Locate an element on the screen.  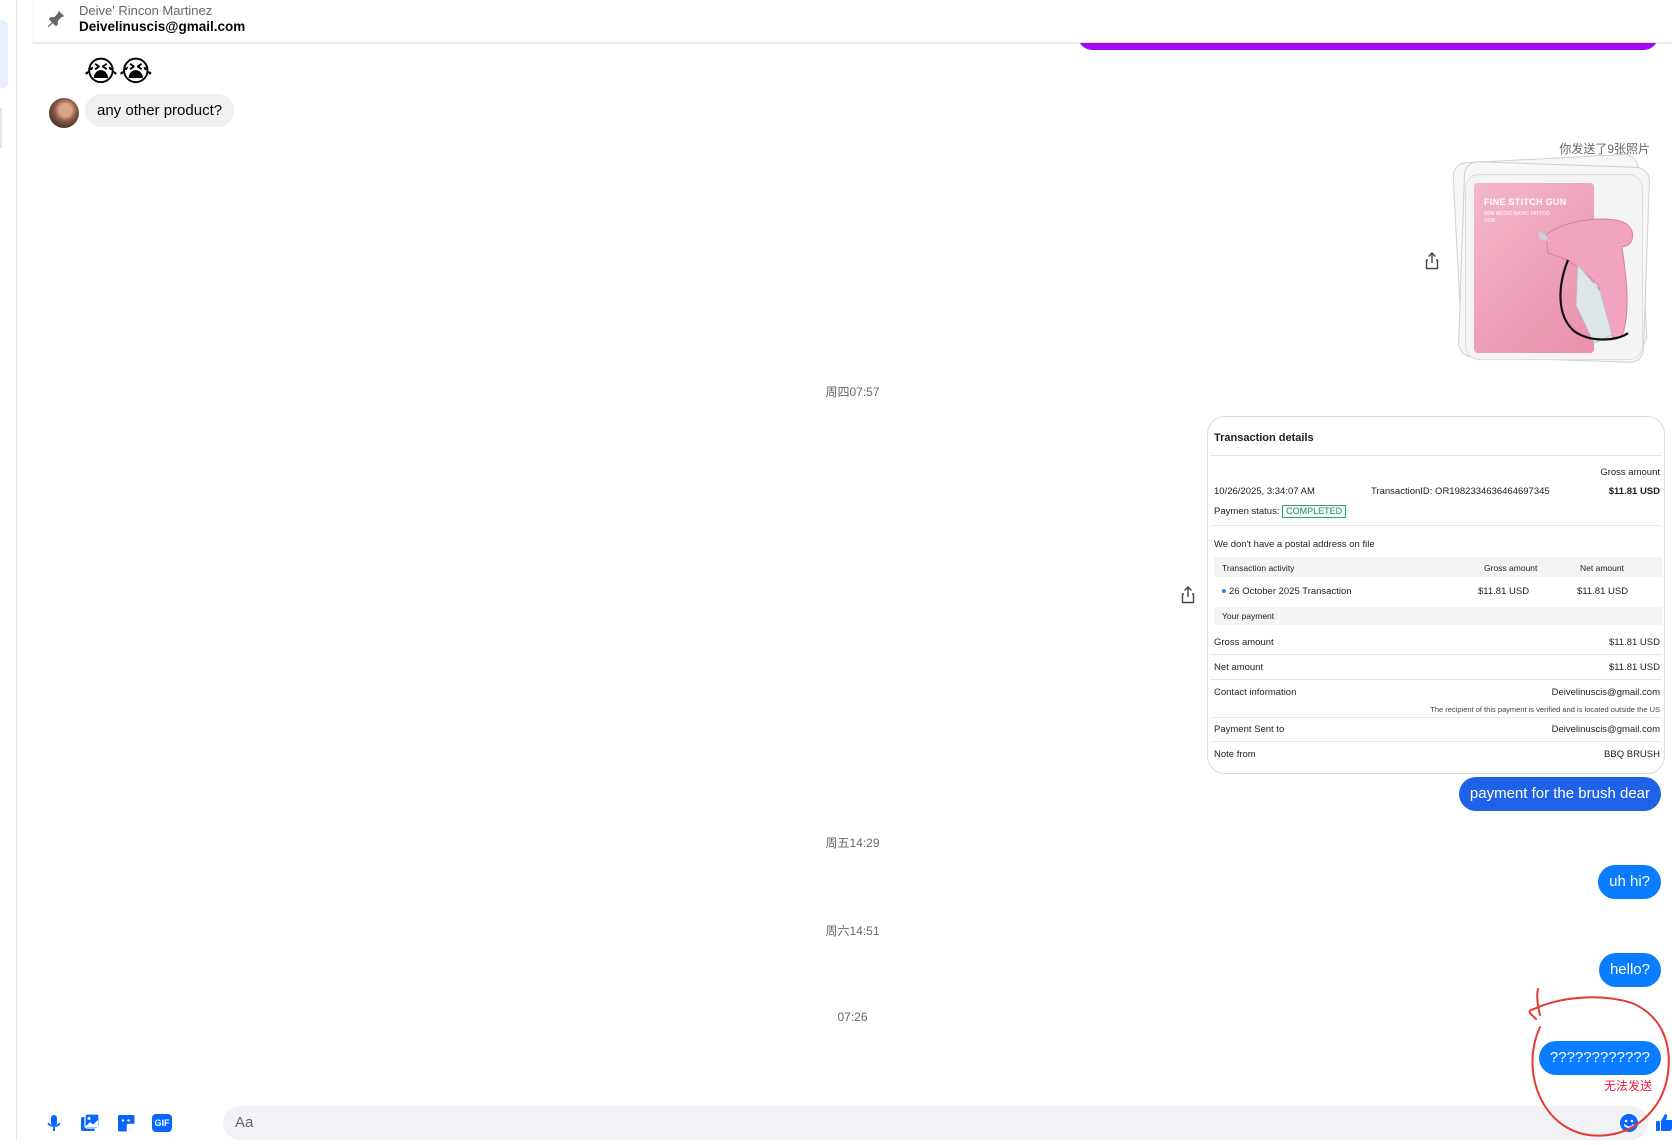
outgoing-message: hello? is located at coordinates (1629, 970).